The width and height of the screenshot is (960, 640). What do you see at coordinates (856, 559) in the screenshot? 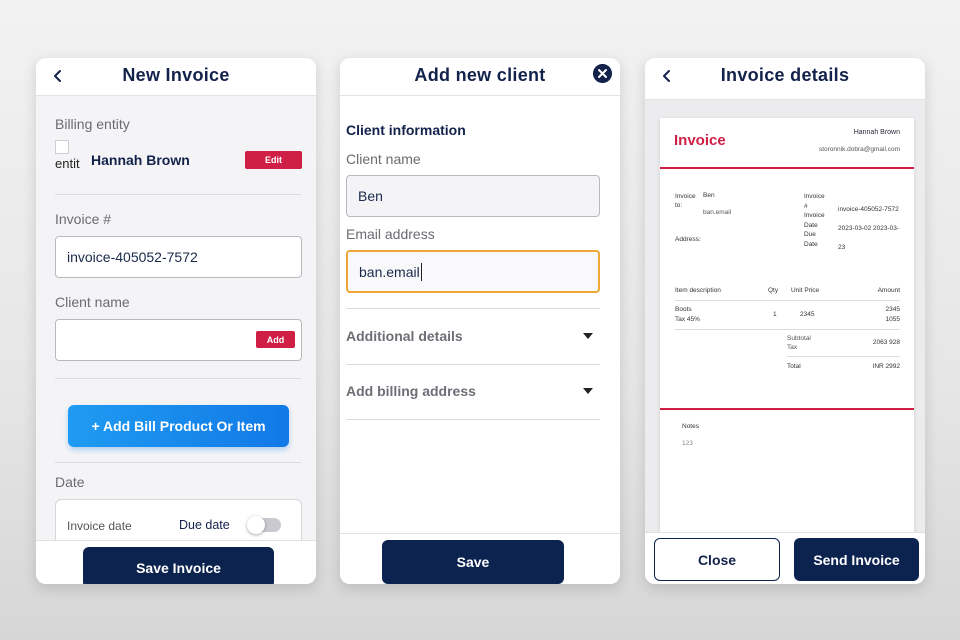
I see `send-invoice-button: Send Invoice` at bounding box center [856, 559].